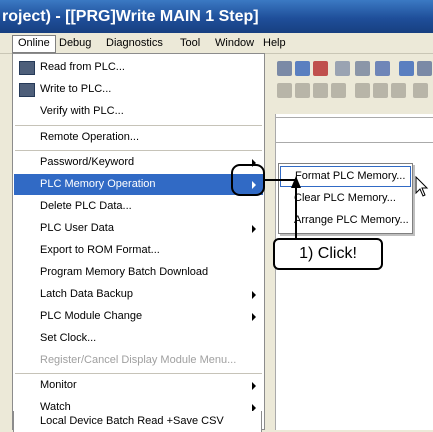 The image size is (433, 432). I want to click on menu-item-label: Password/Keyword, so click(87, 162).